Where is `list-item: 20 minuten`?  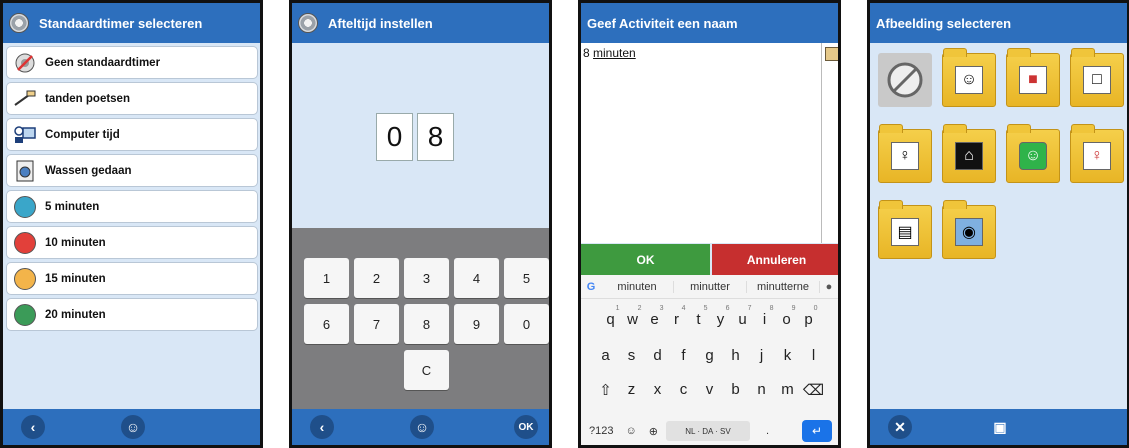 list-item: 20 minuten is located at coordinates (132, 314).